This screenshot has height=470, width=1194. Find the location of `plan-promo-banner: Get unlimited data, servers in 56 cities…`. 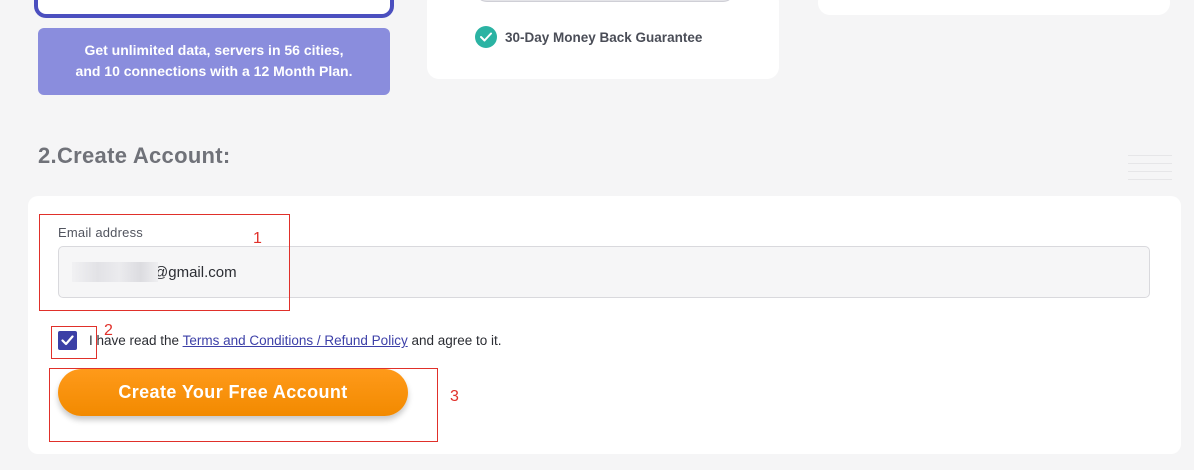

plan-promo-banner: Get unlimited data, servers in 56 cities… is located at coordinates (214, 61).